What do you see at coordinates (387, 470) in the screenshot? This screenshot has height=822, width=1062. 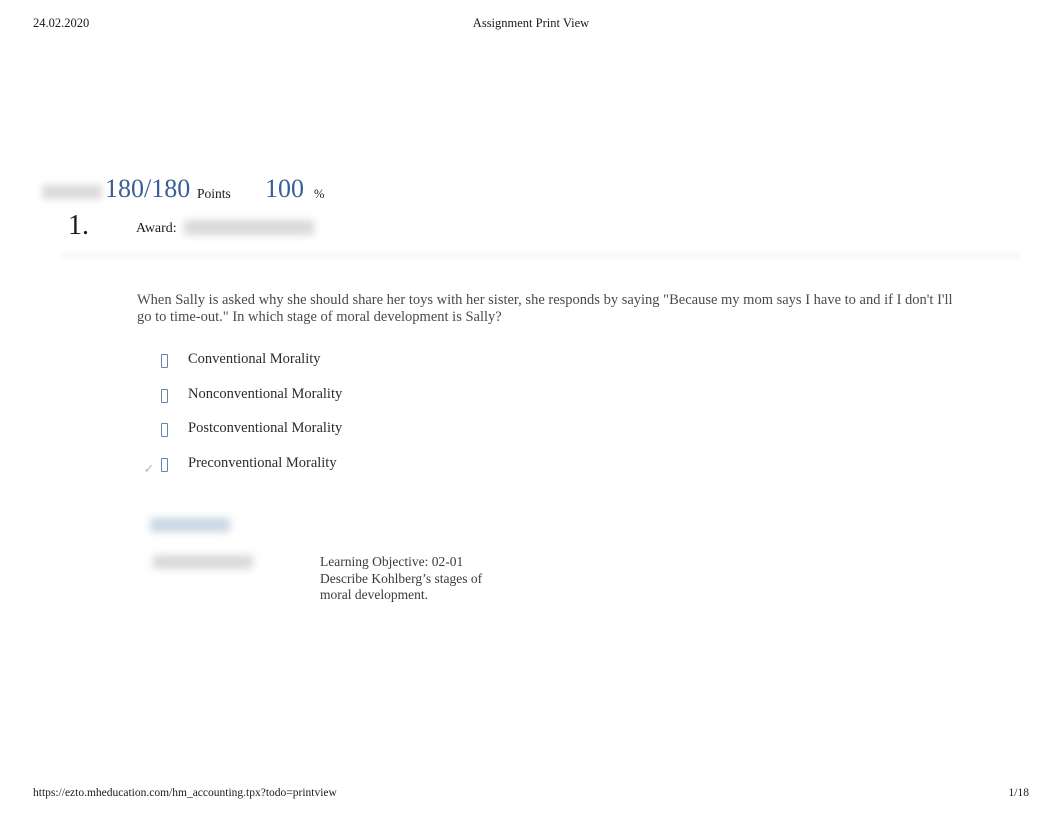 I see `list-item: ✓ Preconventional Morality` at bounding box center [387, 470].